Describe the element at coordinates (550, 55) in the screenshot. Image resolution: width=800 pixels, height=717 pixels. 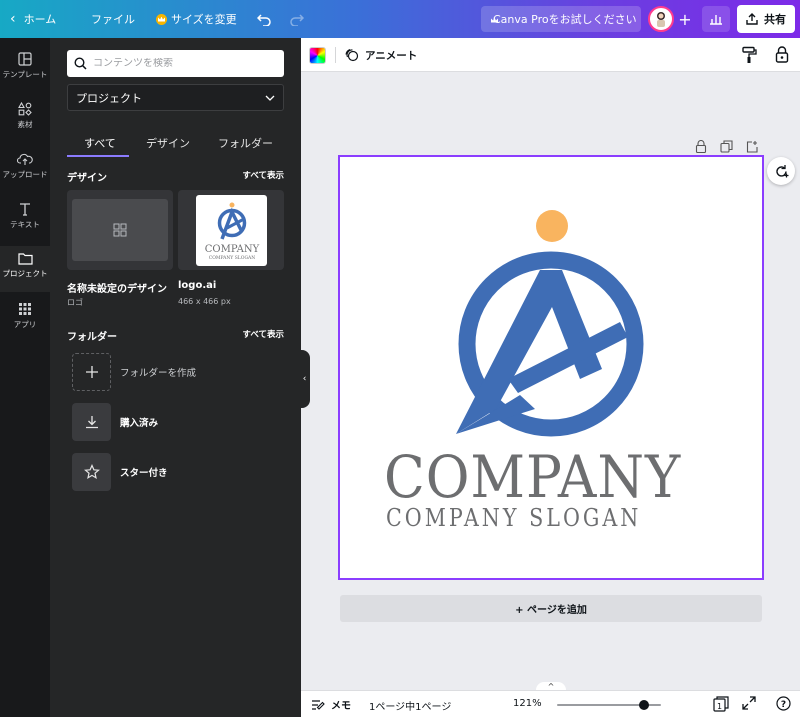
I see `editor-toolbar: アニメート` at that location.